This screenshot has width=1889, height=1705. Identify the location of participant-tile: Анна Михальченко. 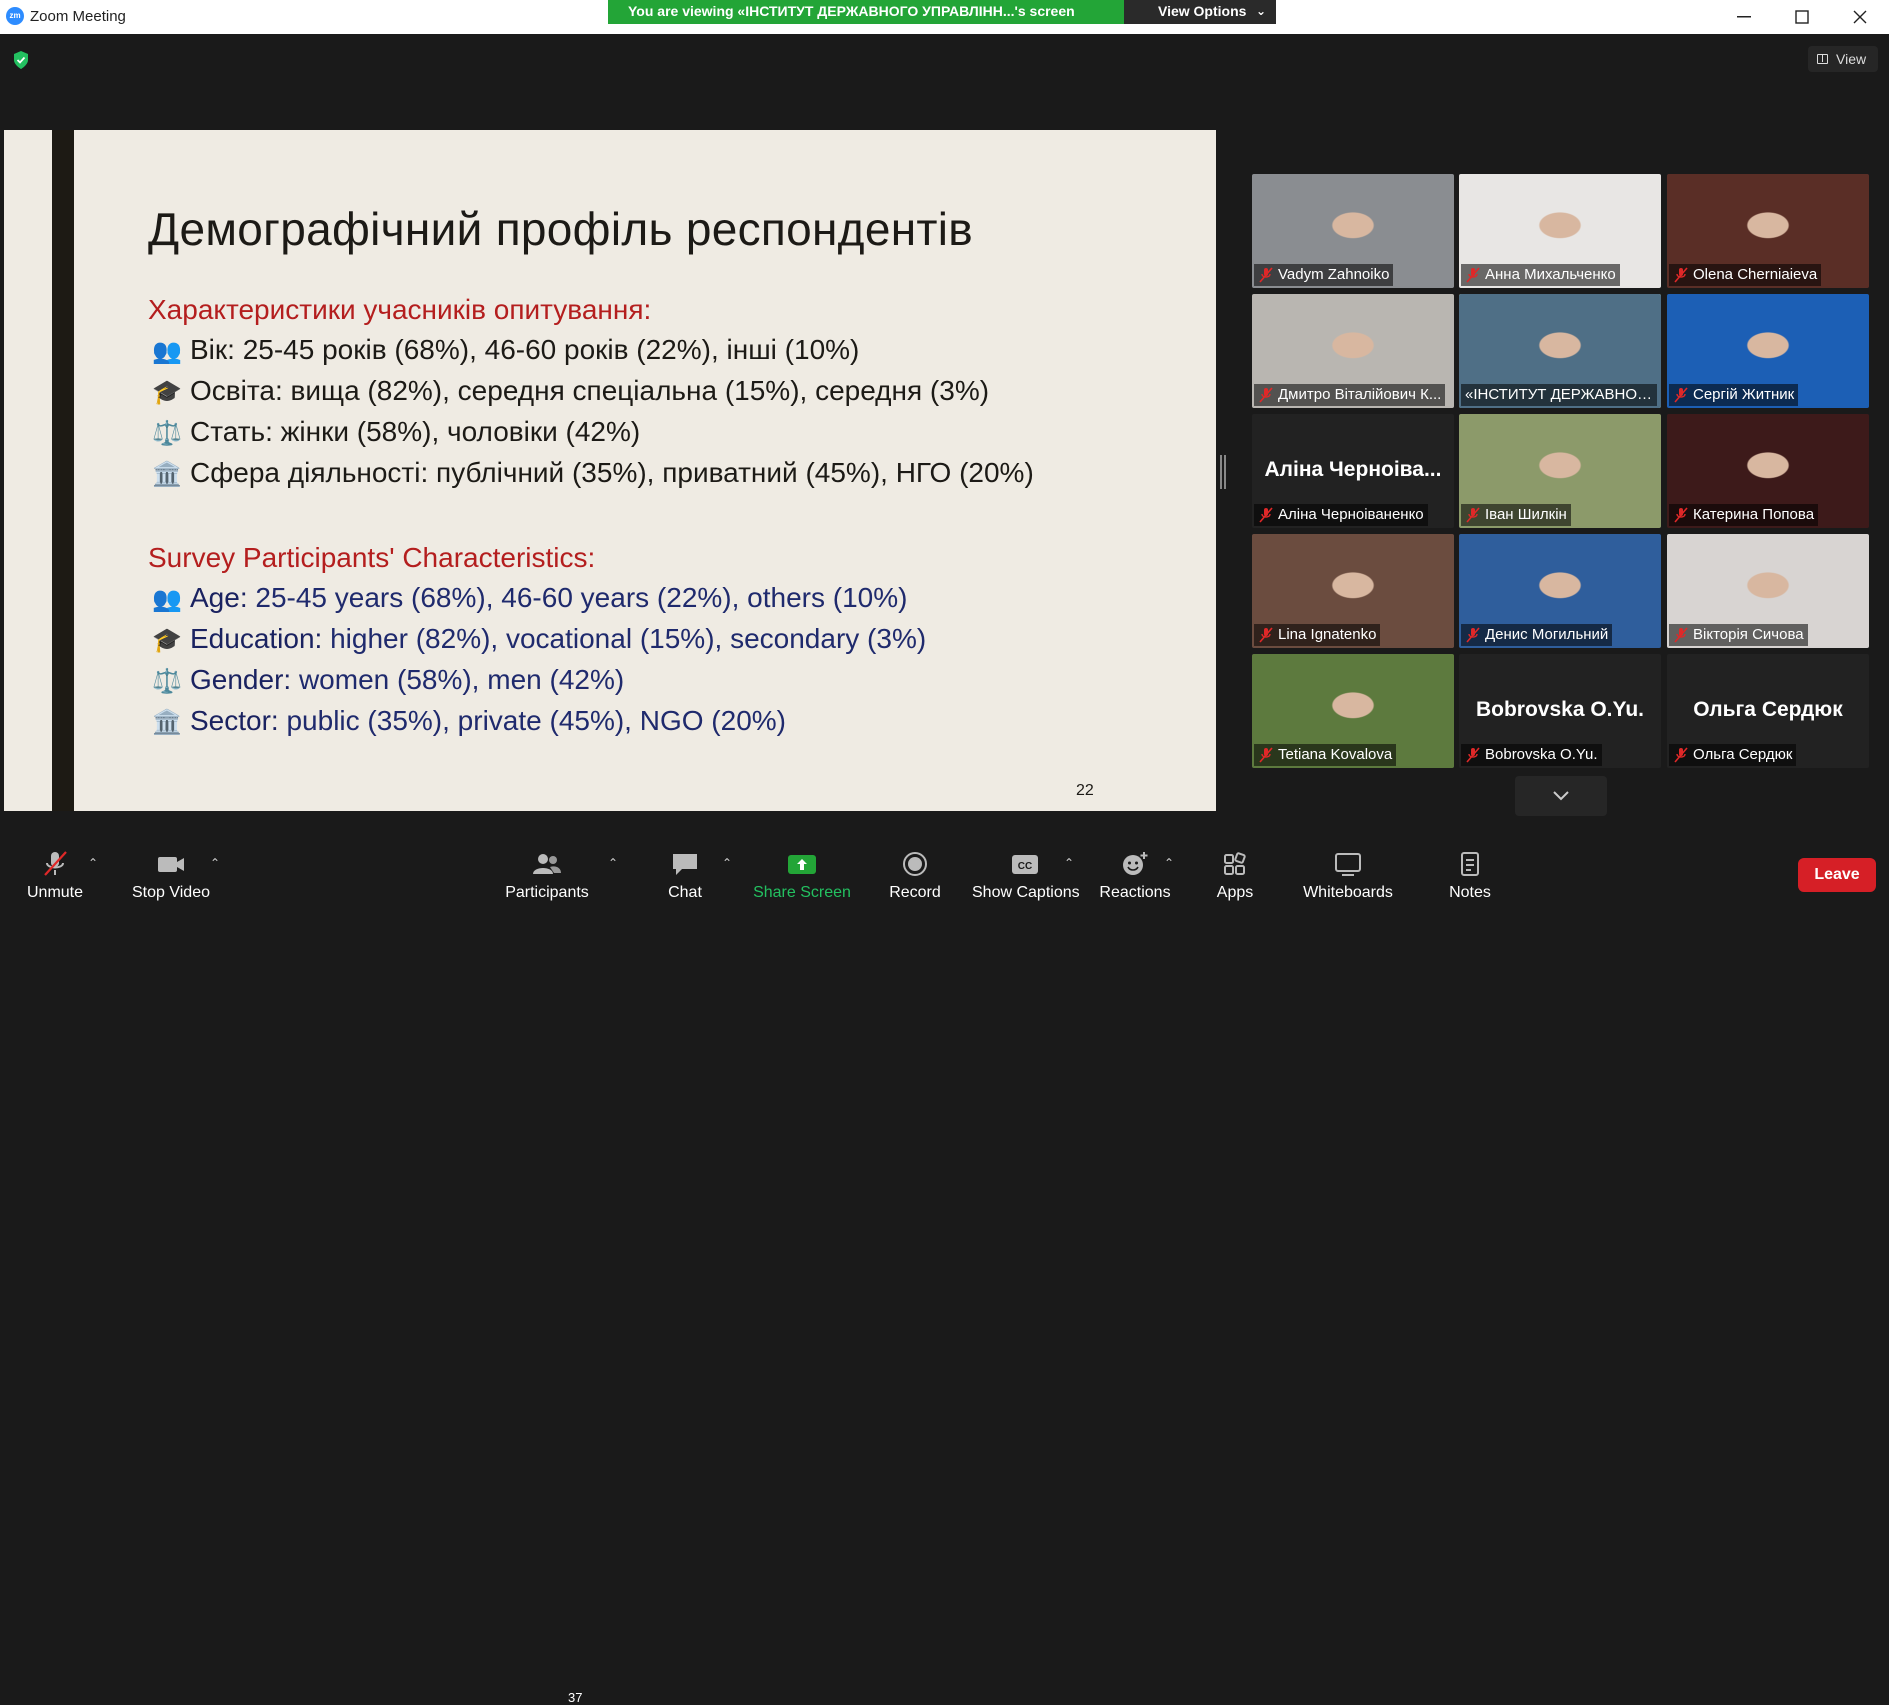
(1560, 231).